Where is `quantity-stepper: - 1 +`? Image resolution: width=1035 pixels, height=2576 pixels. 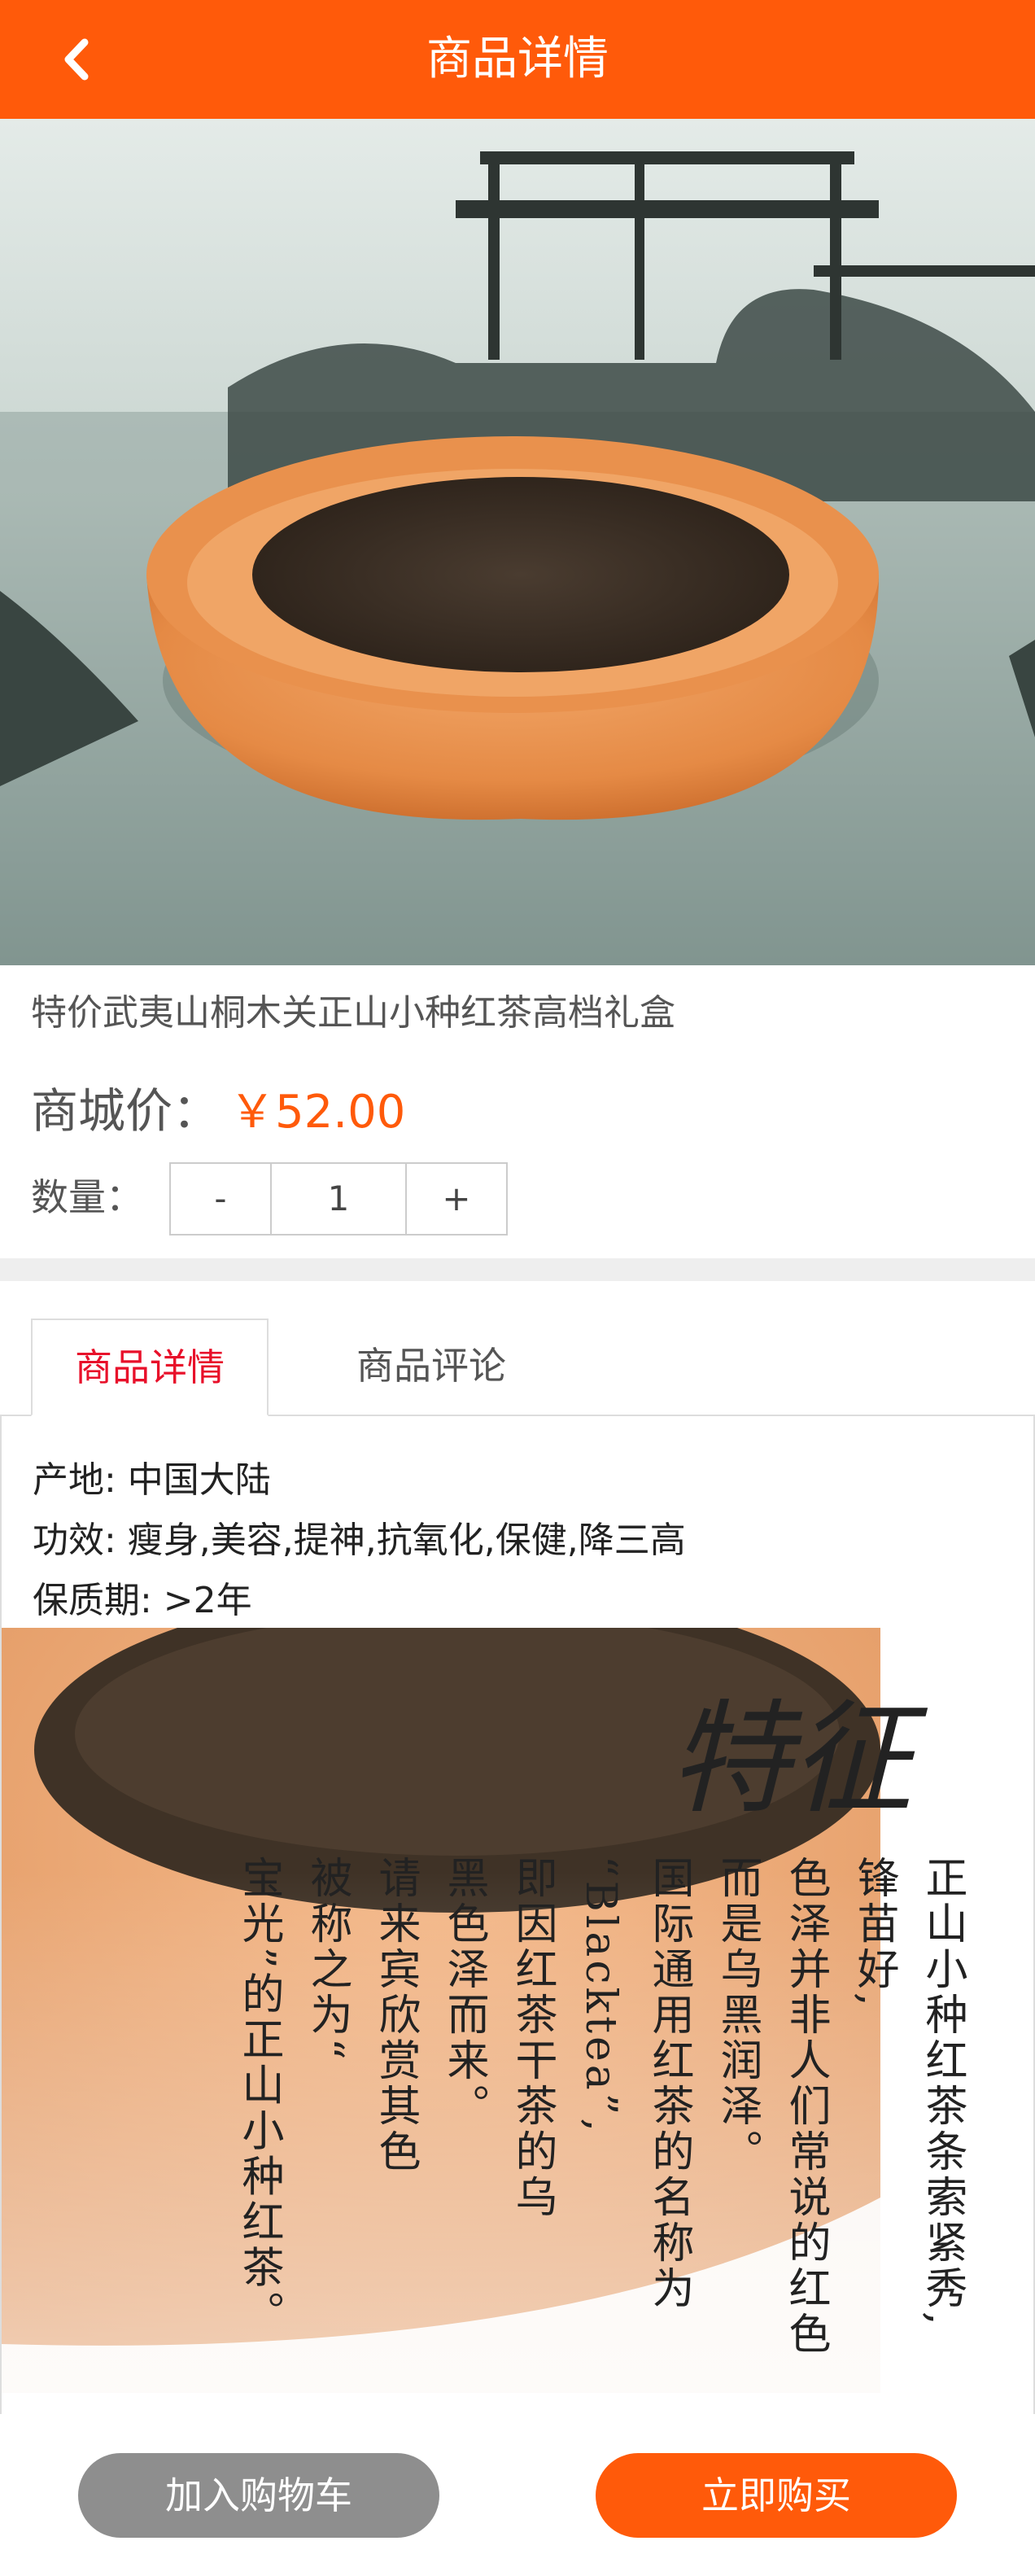 quantity-stepper: - 1 + is located at coordinates (338, 1199).